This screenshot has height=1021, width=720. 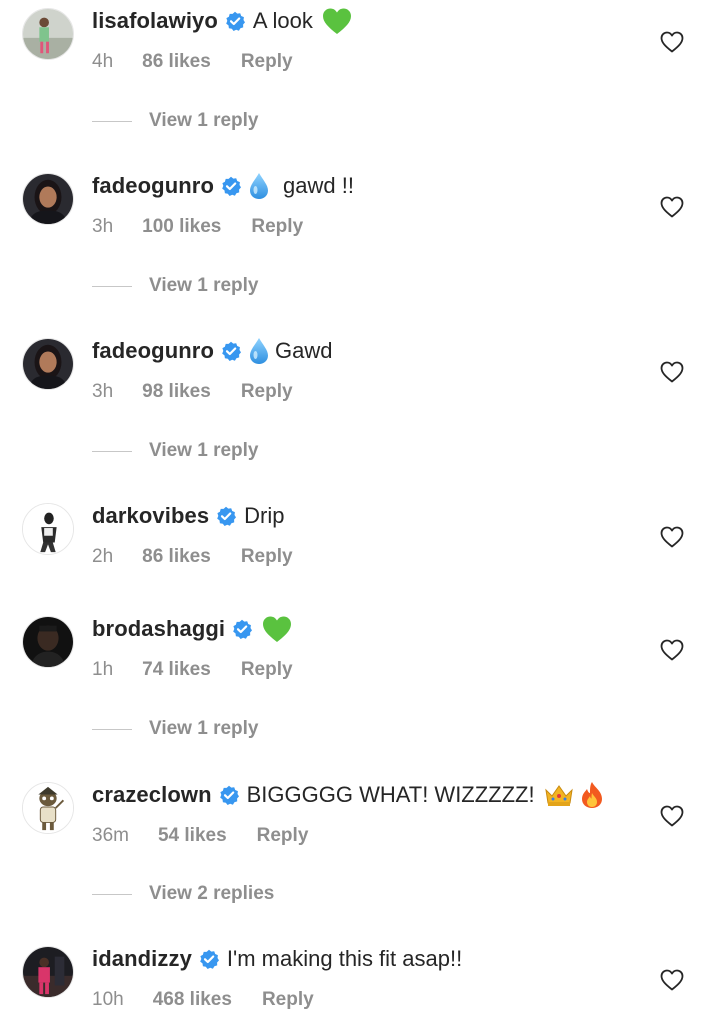 I want to click on username: darkovibes, so click(x=150, y=516).